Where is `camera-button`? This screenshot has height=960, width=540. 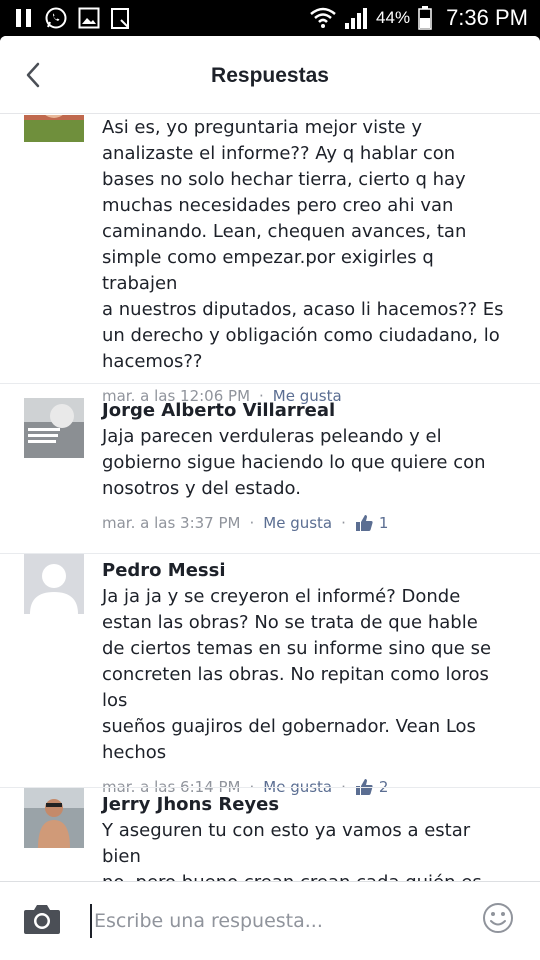 camera-button is located at coordinates (42, 920).